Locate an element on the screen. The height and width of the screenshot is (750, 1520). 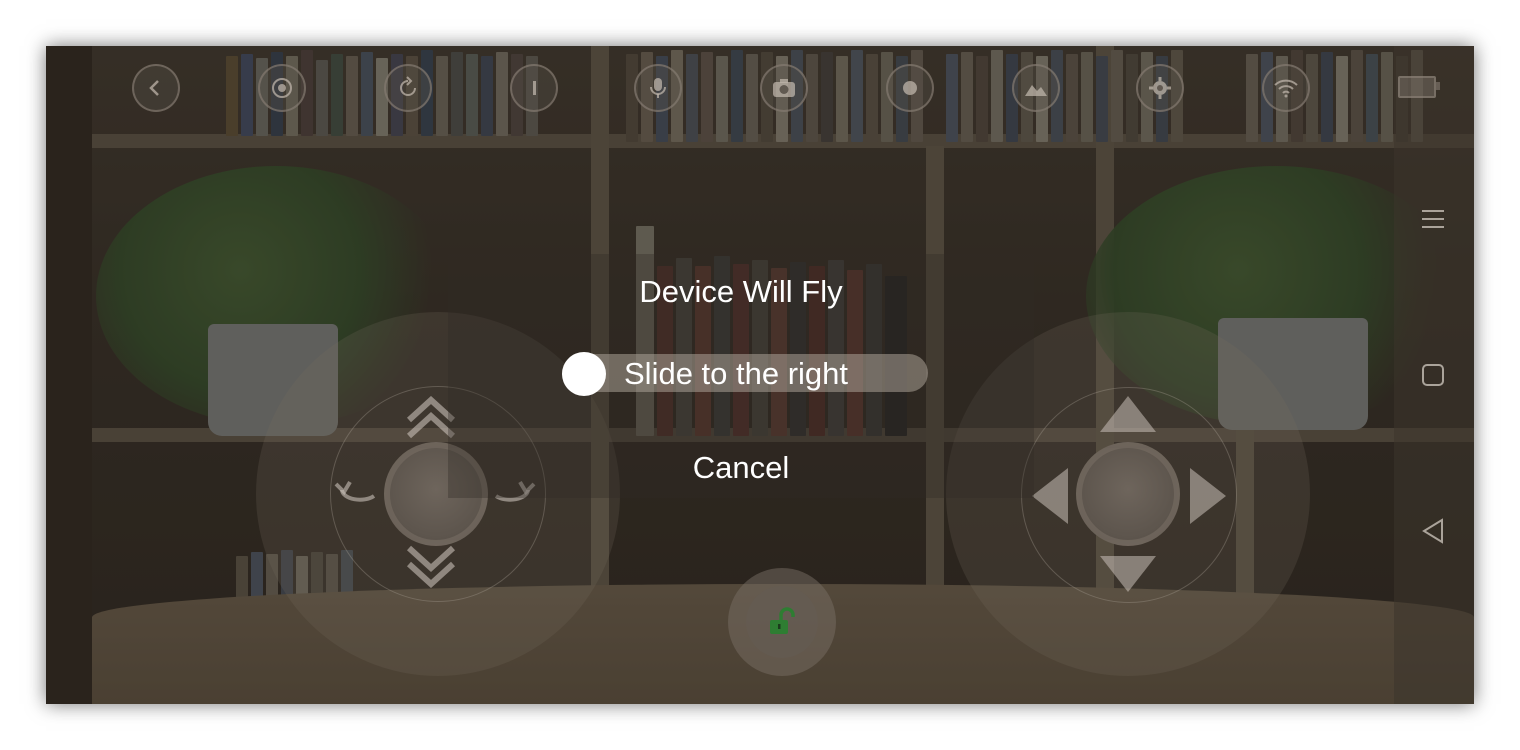
settings-icon is located at coordinates (1160, 88).